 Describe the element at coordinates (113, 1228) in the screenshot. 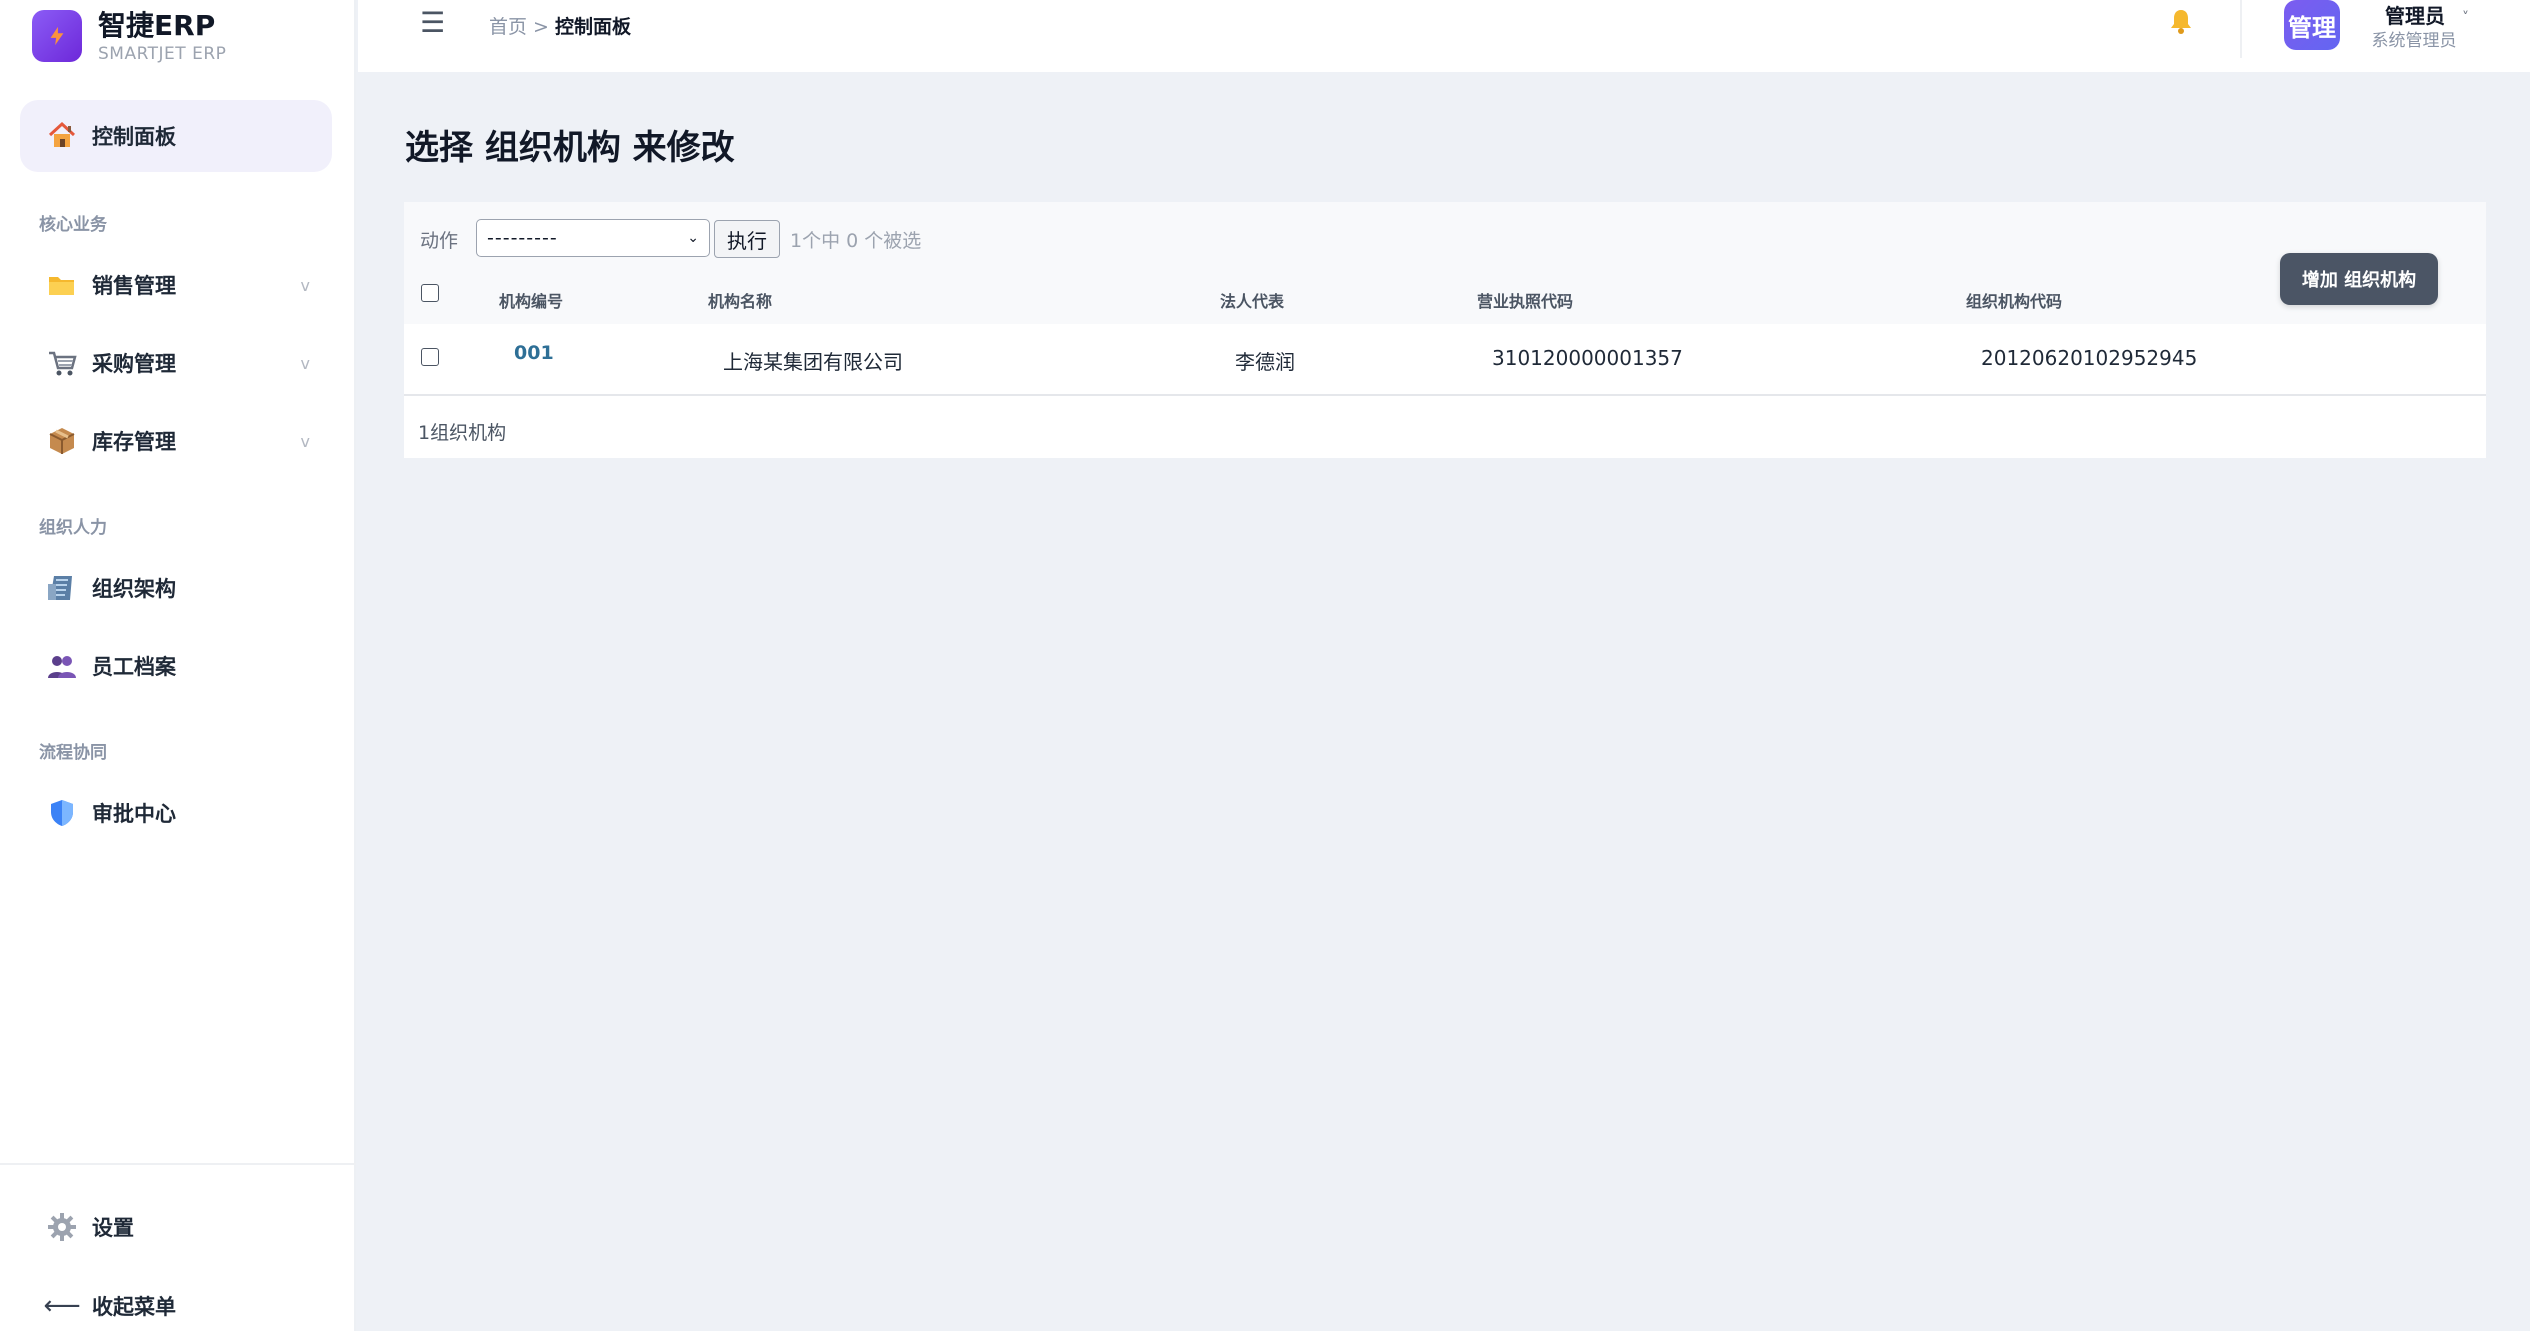

I see `sidebar-item-label: 设置` at that location.